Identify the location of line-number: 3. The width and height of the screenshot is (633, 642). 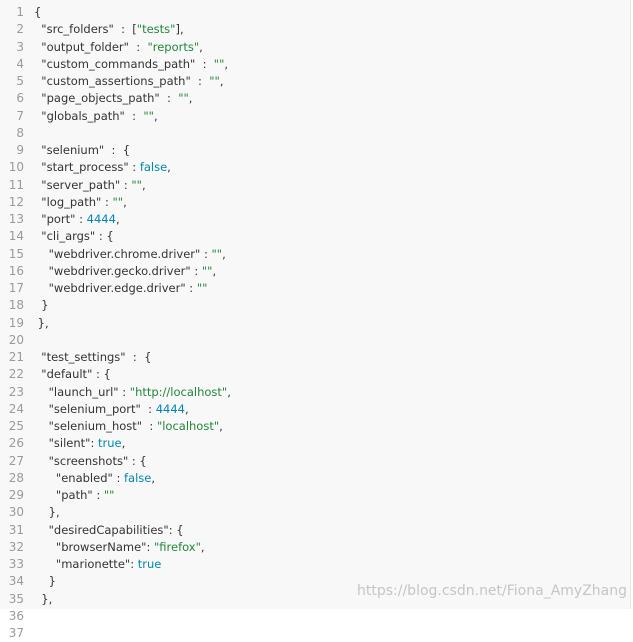
(20, 46).